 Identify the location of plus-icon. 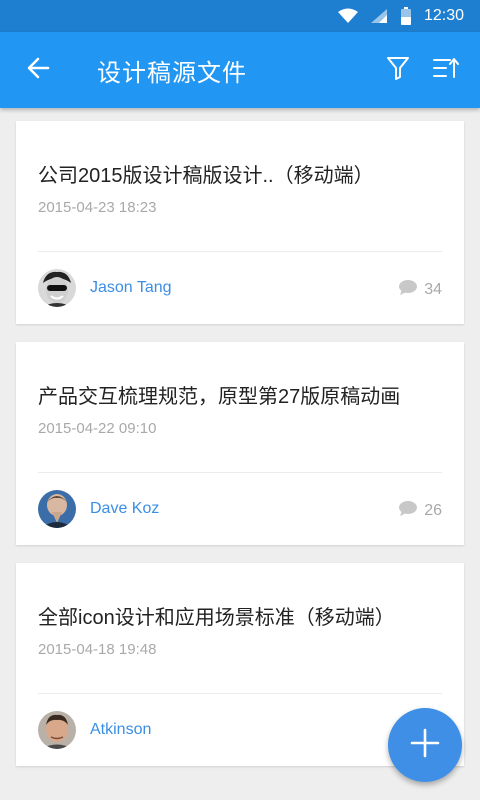
(425, 745).